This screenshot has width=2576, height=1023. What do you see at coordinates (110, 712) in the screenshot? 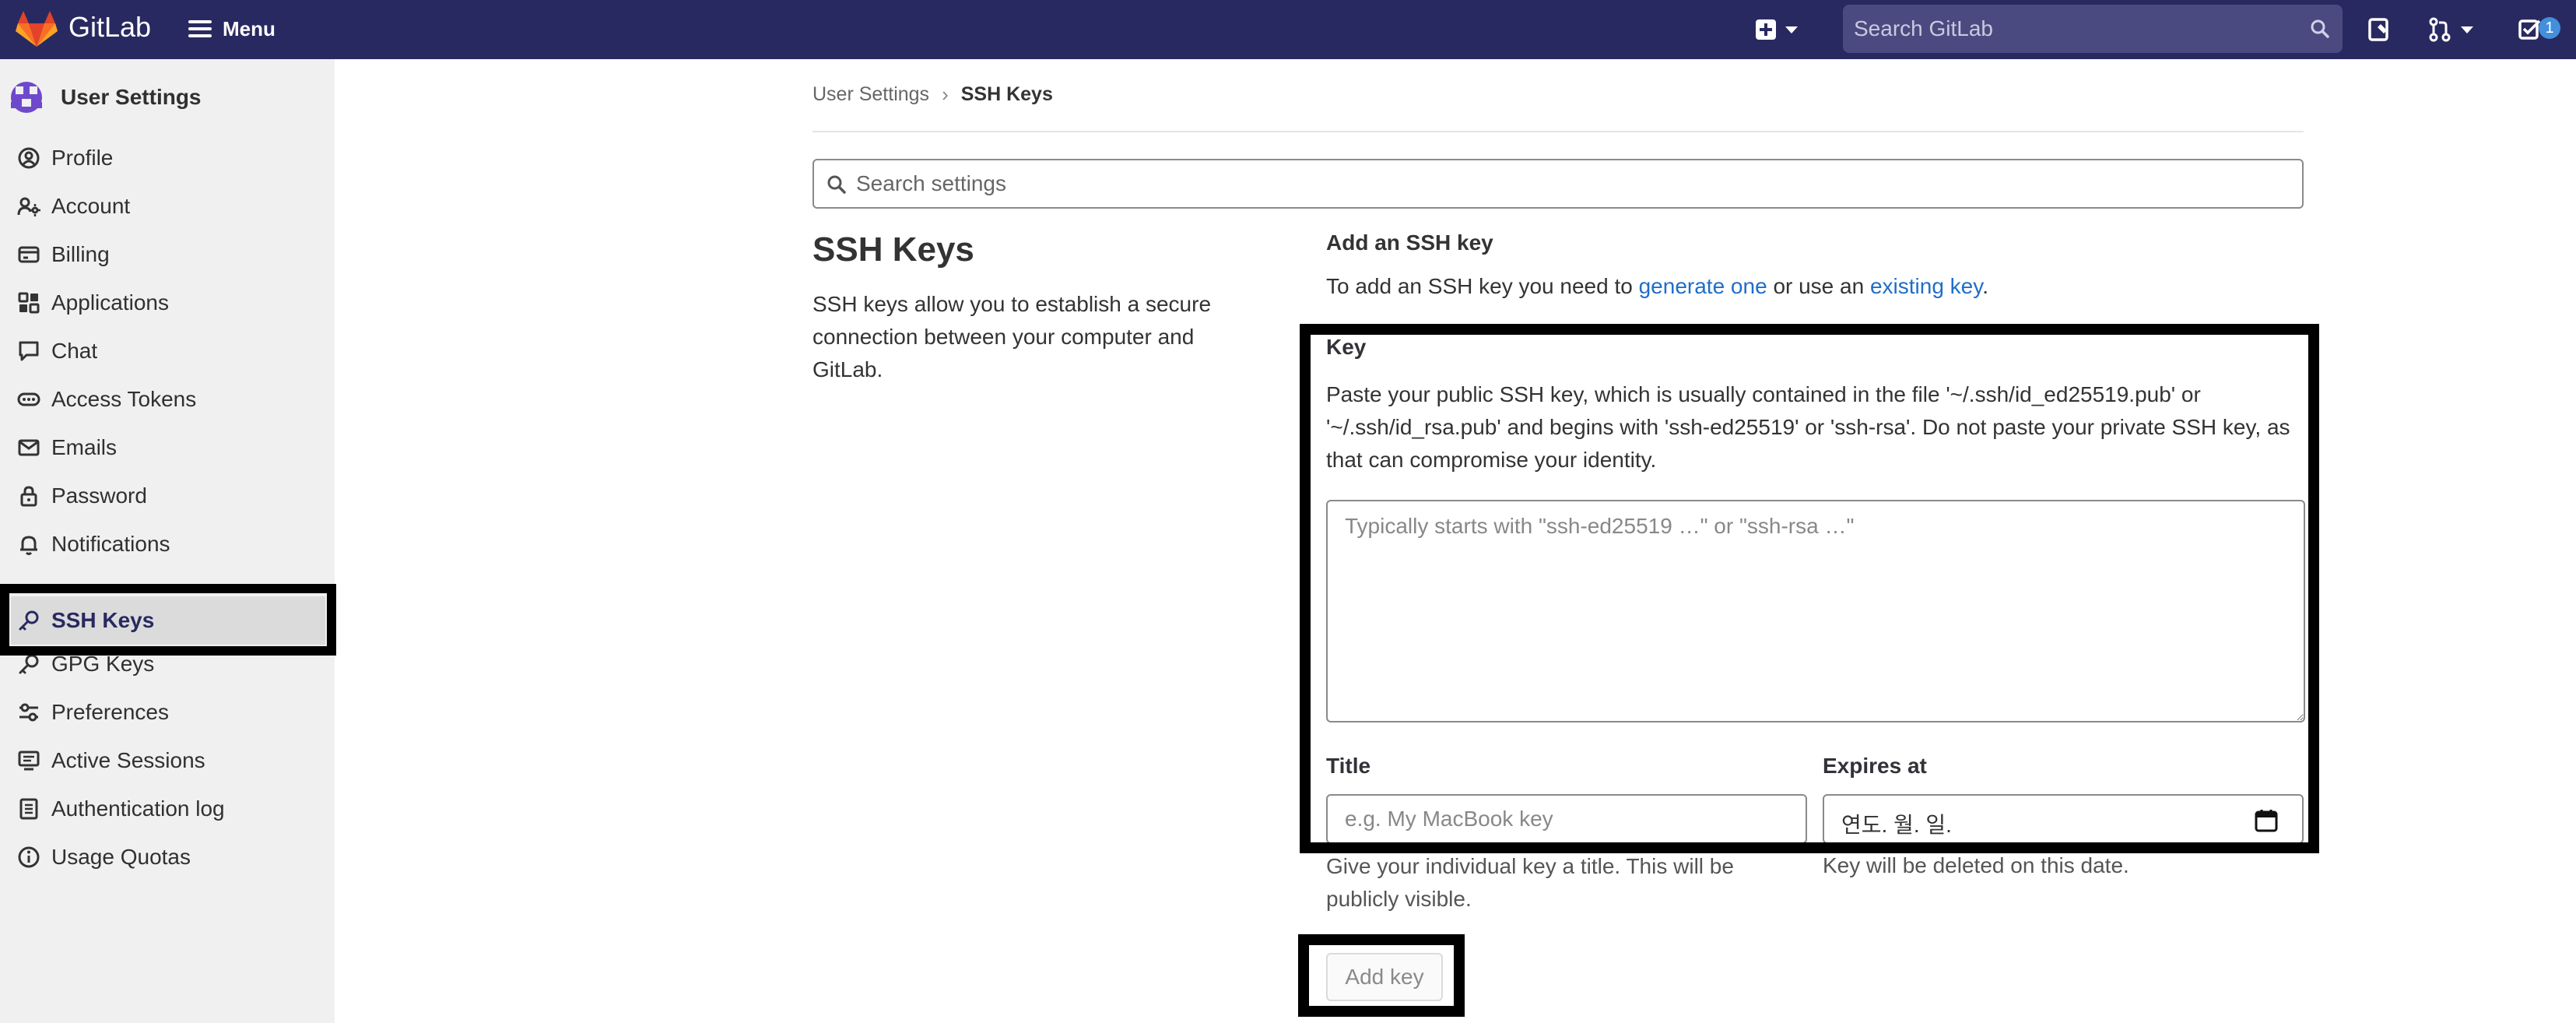
I see `sidebar-item-label: Preferences` at bounding box center [110, 712].